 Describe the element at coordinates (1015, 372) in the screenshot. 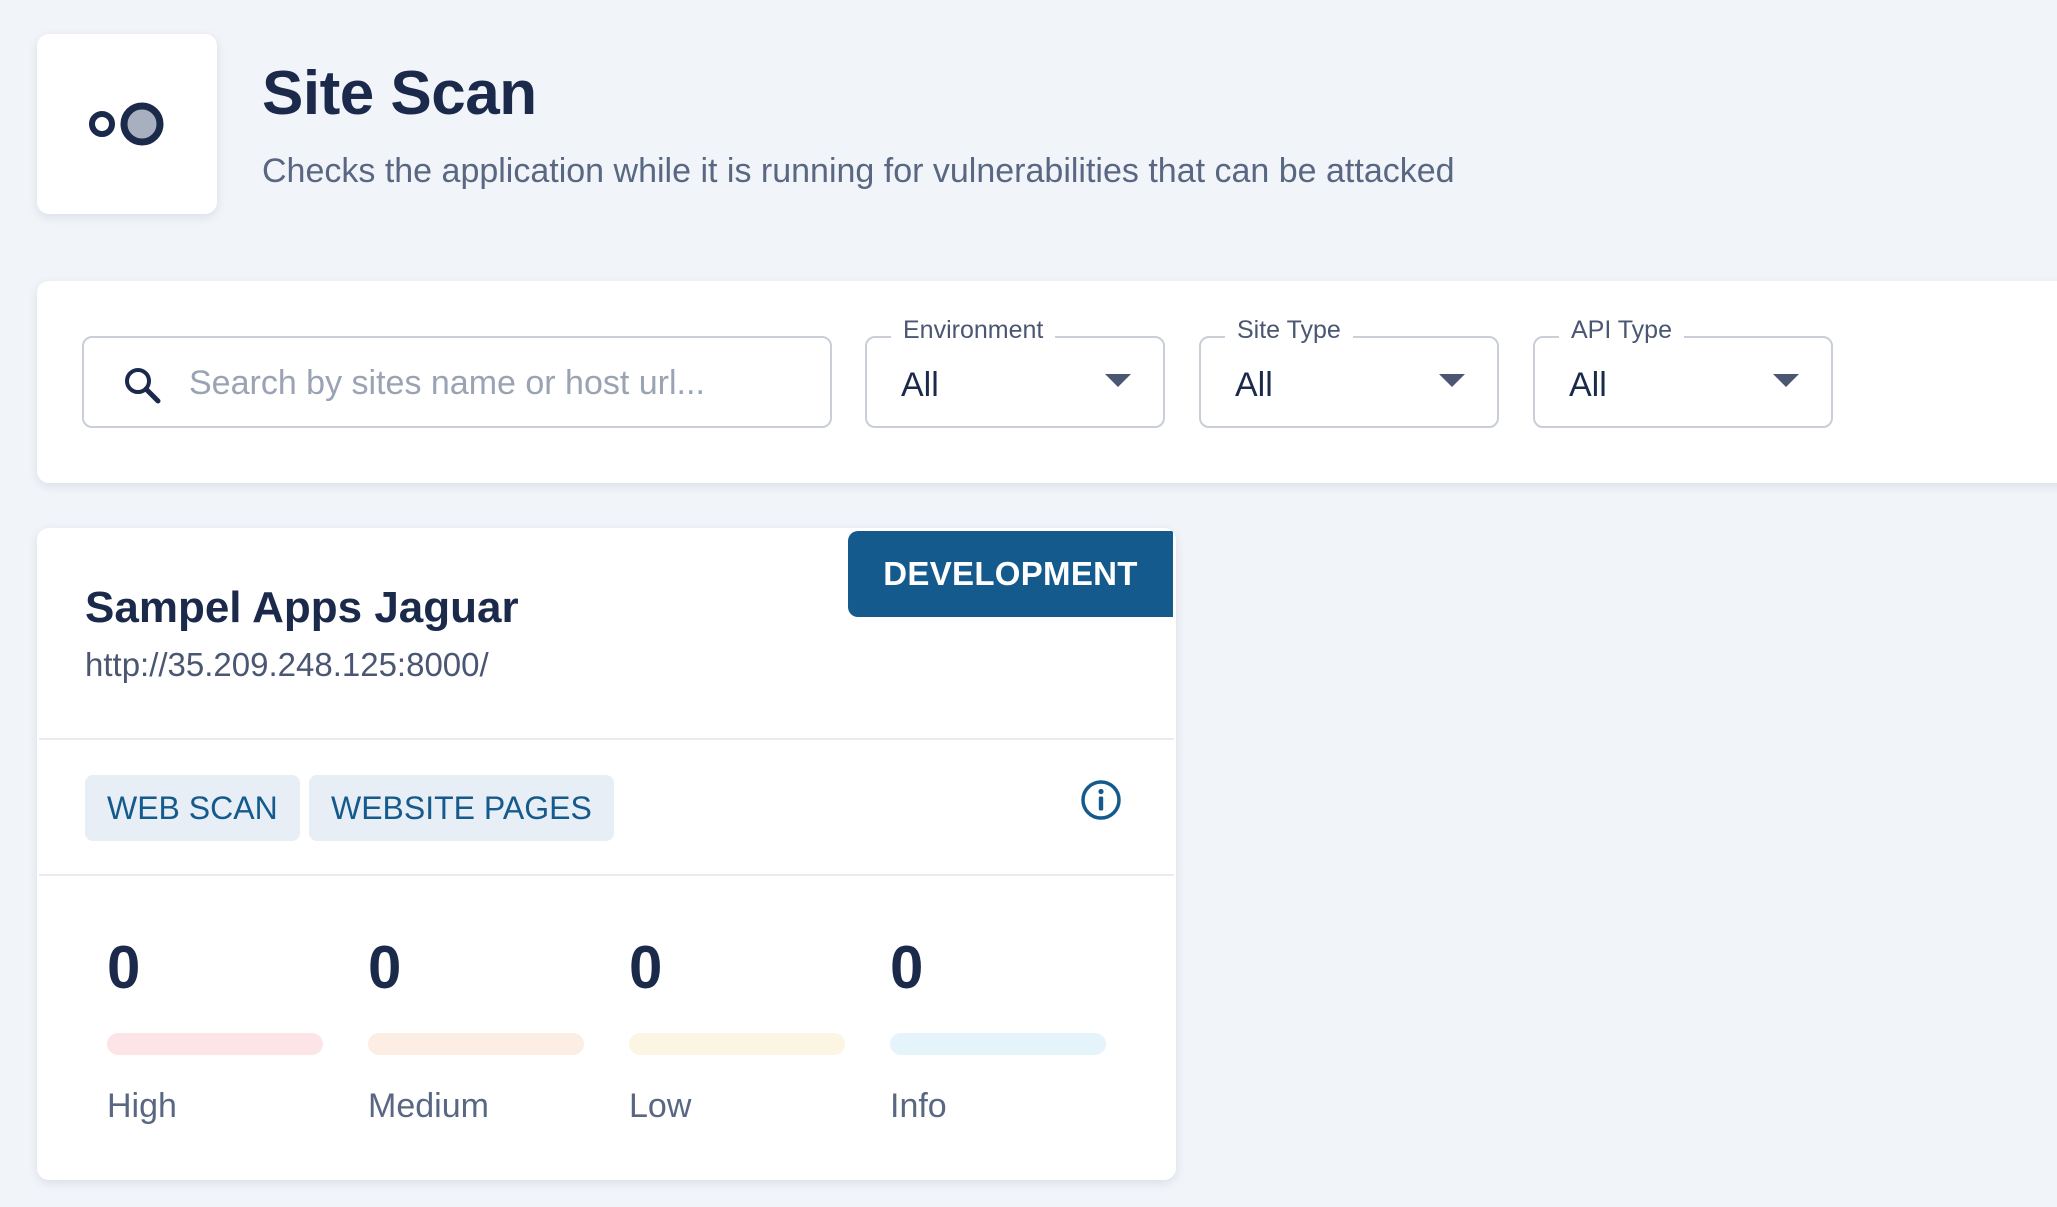

I see `environment-select: Environment All` at that location.